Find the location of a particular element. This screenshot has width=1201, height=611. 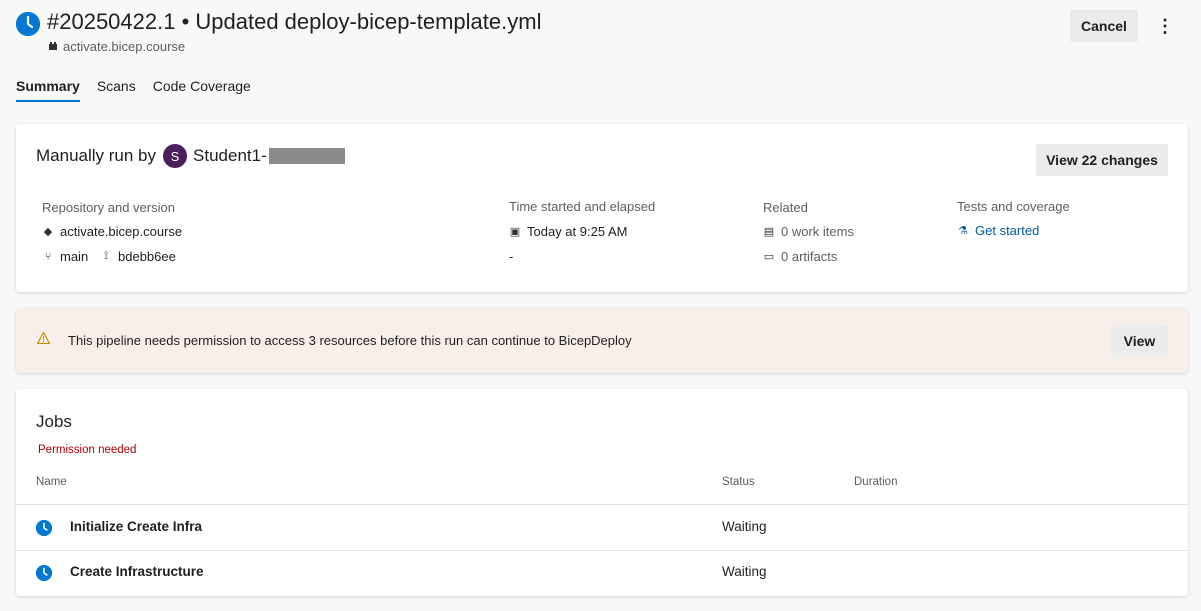

column-header-name: Name is located at coordinates (51, 482).